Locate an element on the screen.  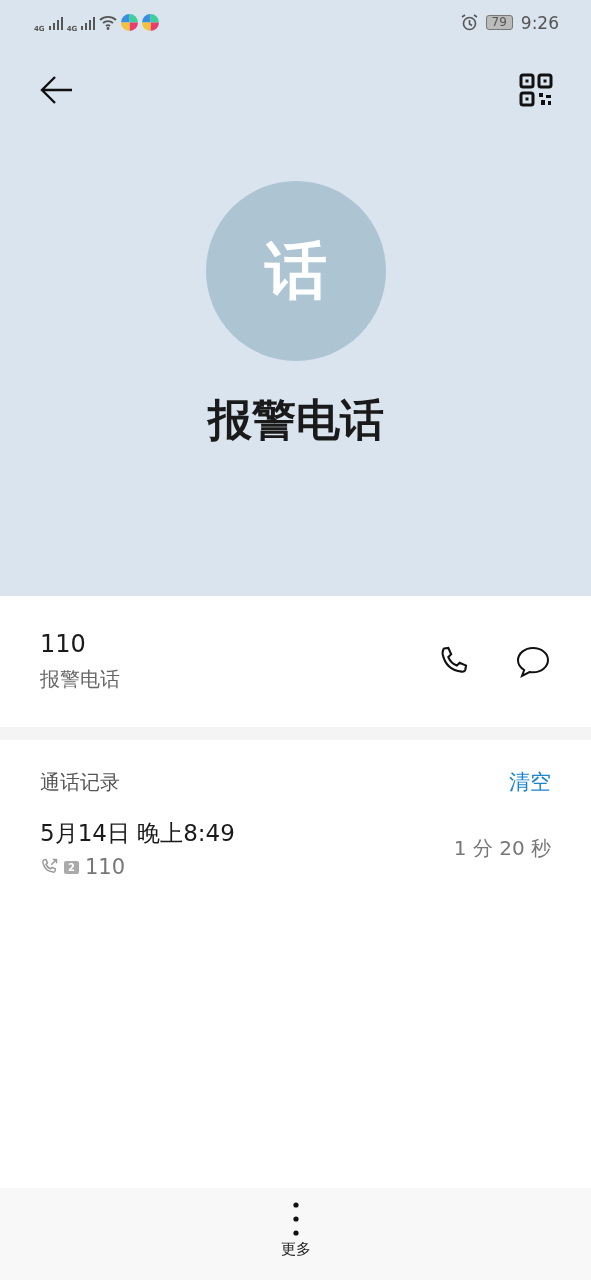
clock-time: 9:26 is located at coordinates (539, 22).